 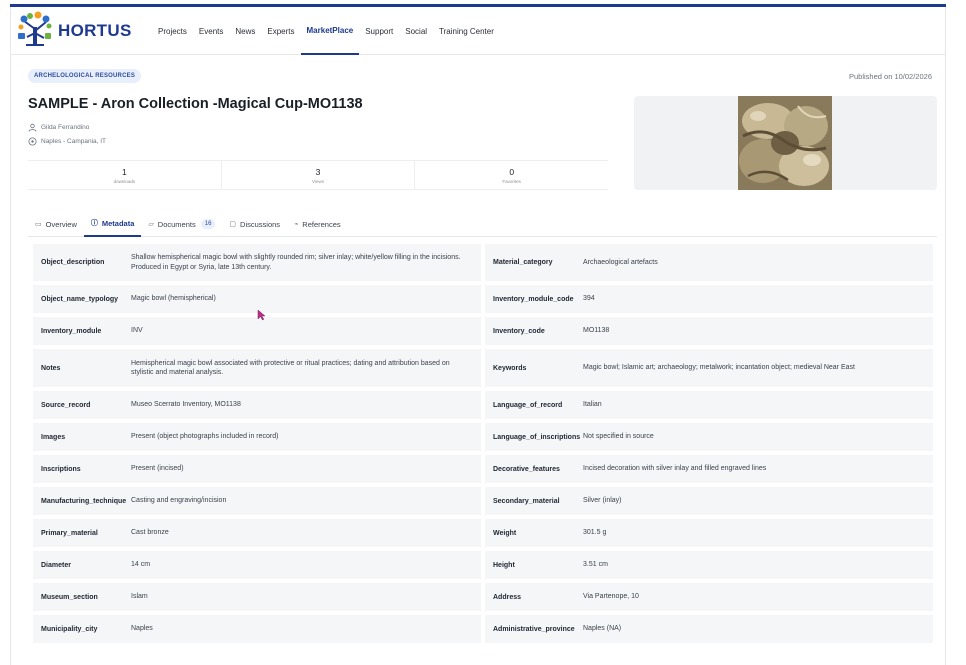 What do you see at coordinates (124, 181) in the screenshot?
I see `stat-label: downloads` at bounding box center [124, 181].